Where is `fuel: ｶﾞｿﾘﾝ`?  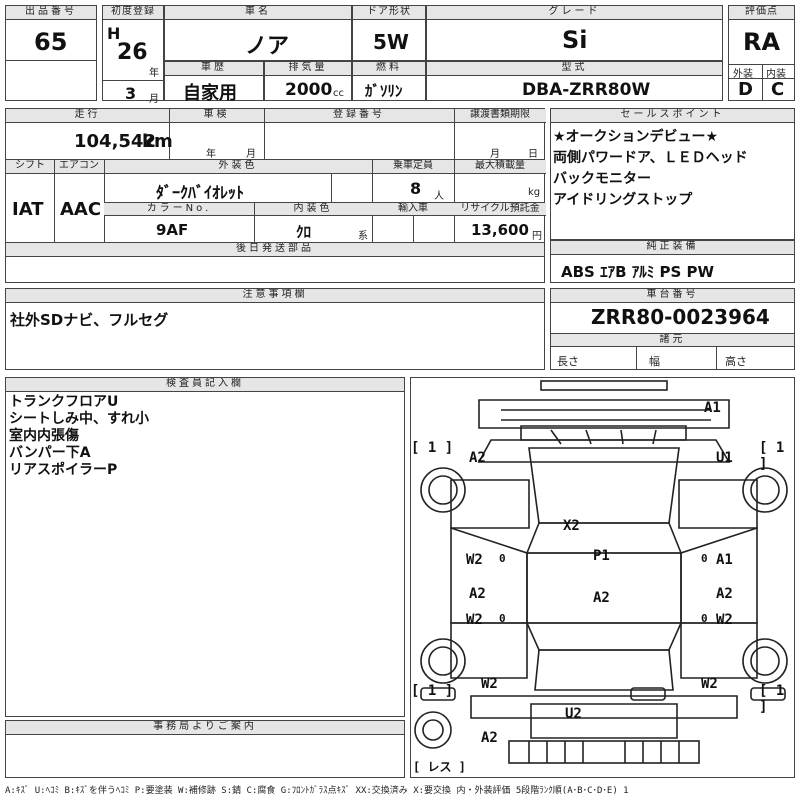 fuel: ｶﾞｿﾘﾝ is located at coordinates (384, 91).